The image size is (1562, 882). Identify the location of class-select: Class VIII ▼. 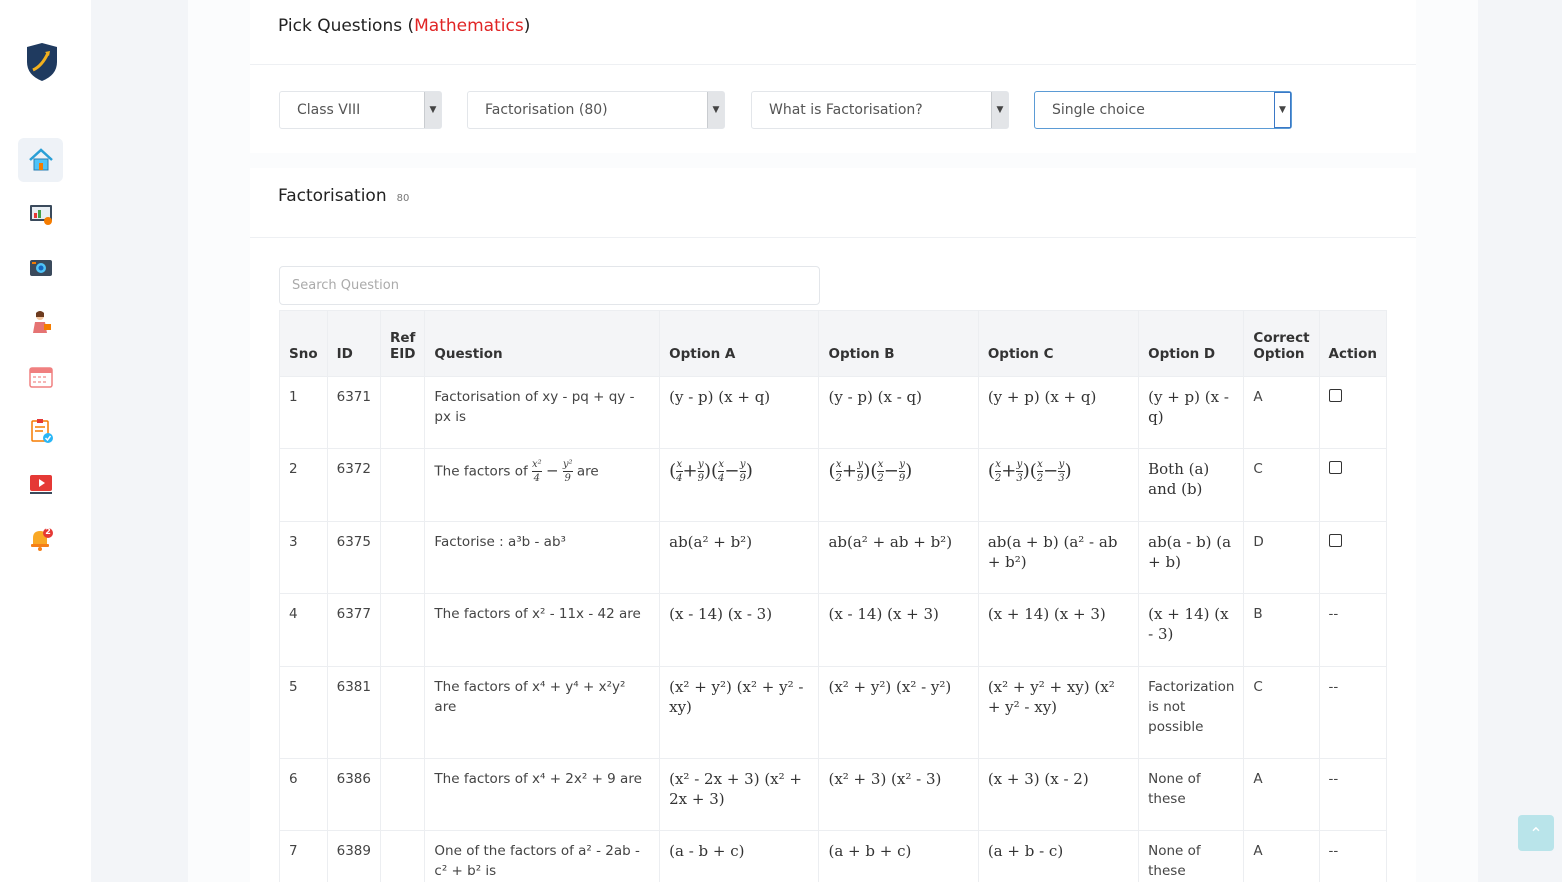
(360, 110).